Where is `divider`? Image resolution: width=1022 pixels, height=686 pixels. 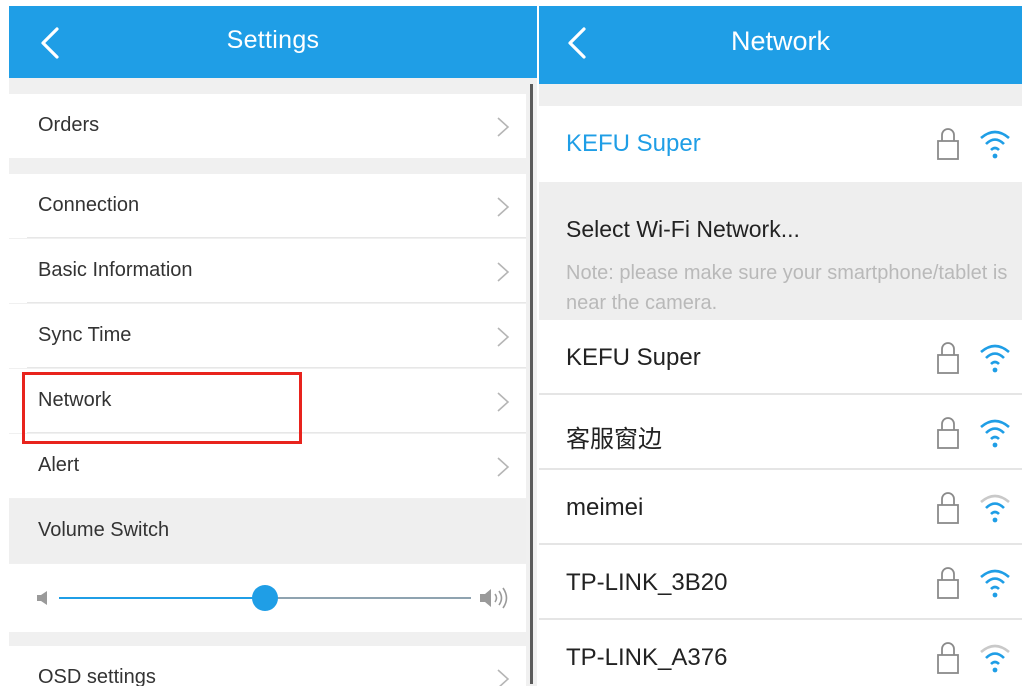 divider is located at coordinates (780, 95).